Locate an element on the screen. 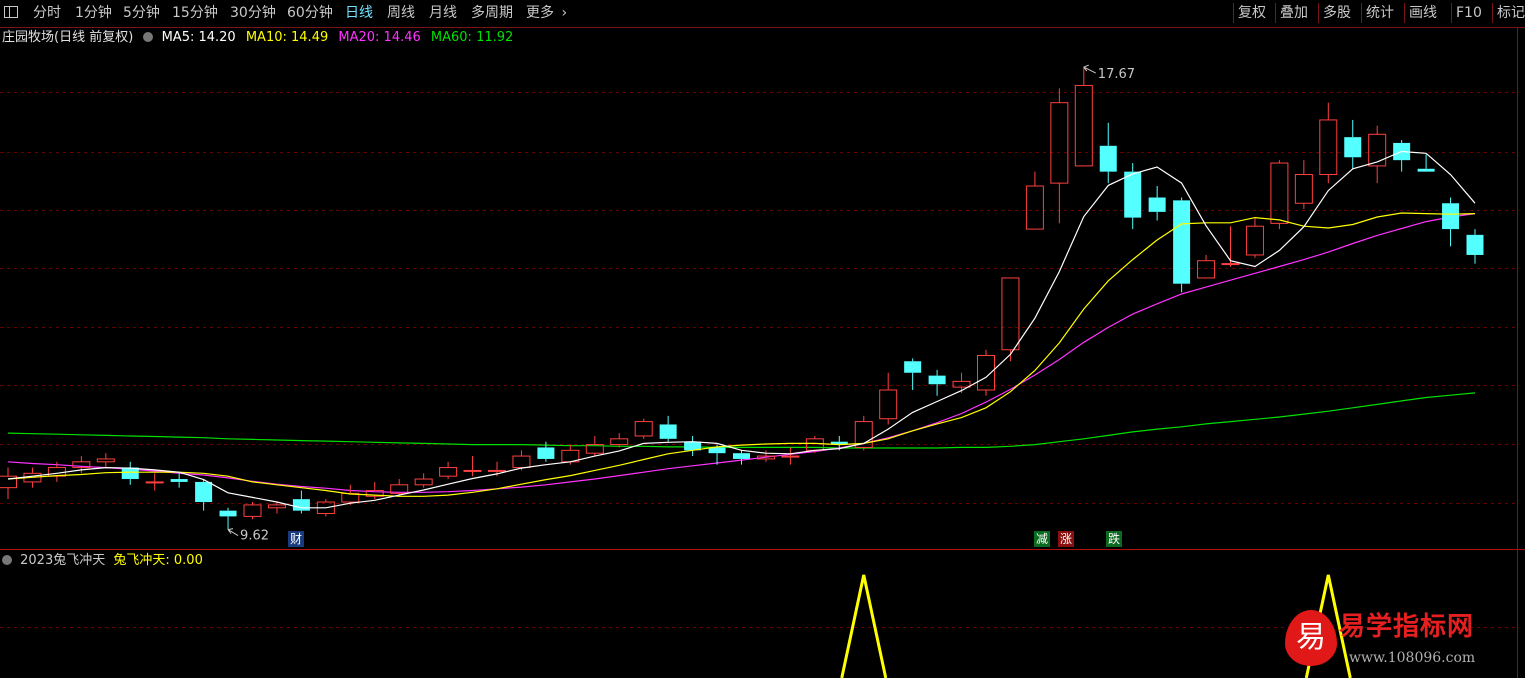 The width and height of the screenshot is (1525, 678). event-tag-financial: 财 is located at coordinates (296, 539).